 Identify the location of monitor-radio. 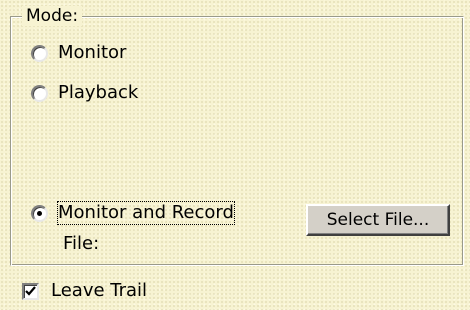
(39, 53).